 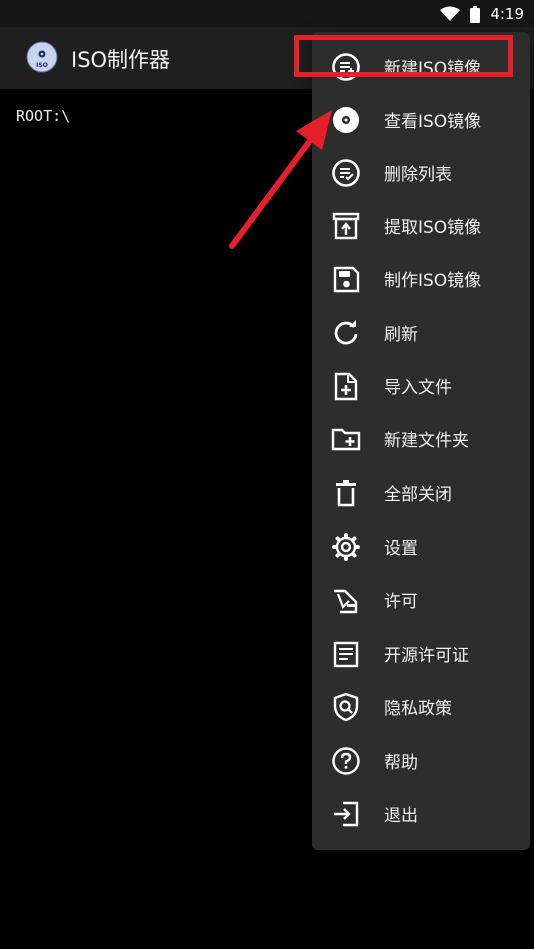 I want to click on menu-item-privacy-policy: 隐私政策, so click(x=421, y=706).